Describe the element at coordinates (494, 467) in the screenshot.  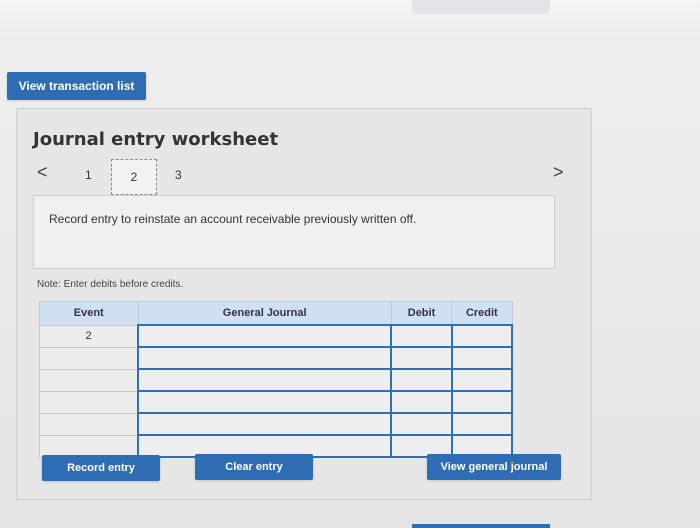
I see `view-general-journal-button: View general journal` at that location.